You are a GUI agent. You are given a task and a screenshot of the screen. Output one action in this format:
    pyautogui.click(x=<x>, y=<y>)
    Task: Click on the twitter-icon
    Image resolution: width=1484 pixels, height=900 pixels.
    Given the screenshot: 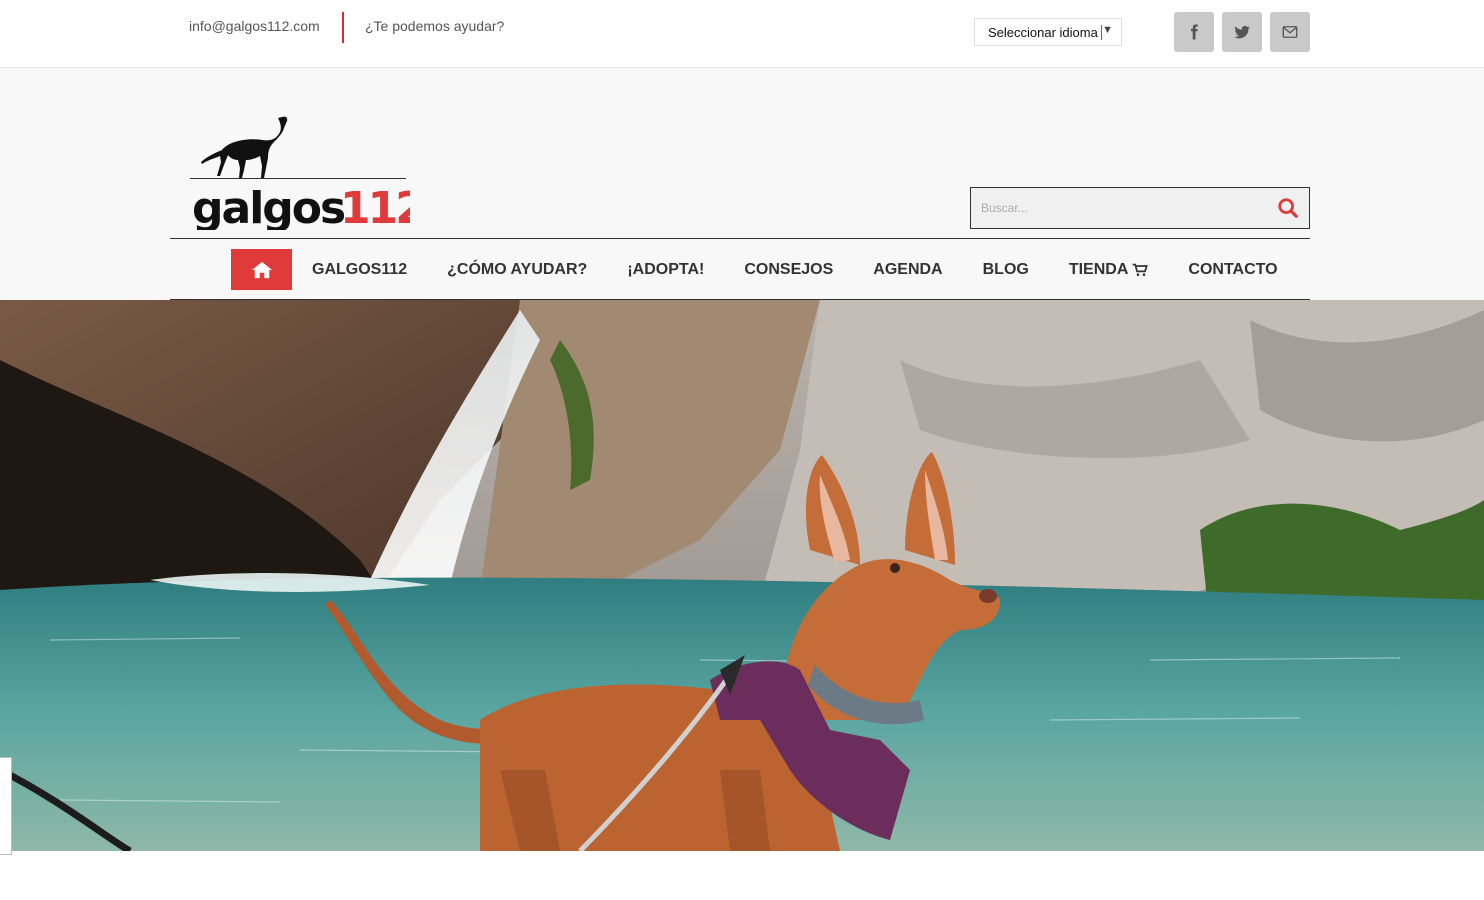 What is the action you would take?
    pyautogui.click(x=1242, y=32)
    